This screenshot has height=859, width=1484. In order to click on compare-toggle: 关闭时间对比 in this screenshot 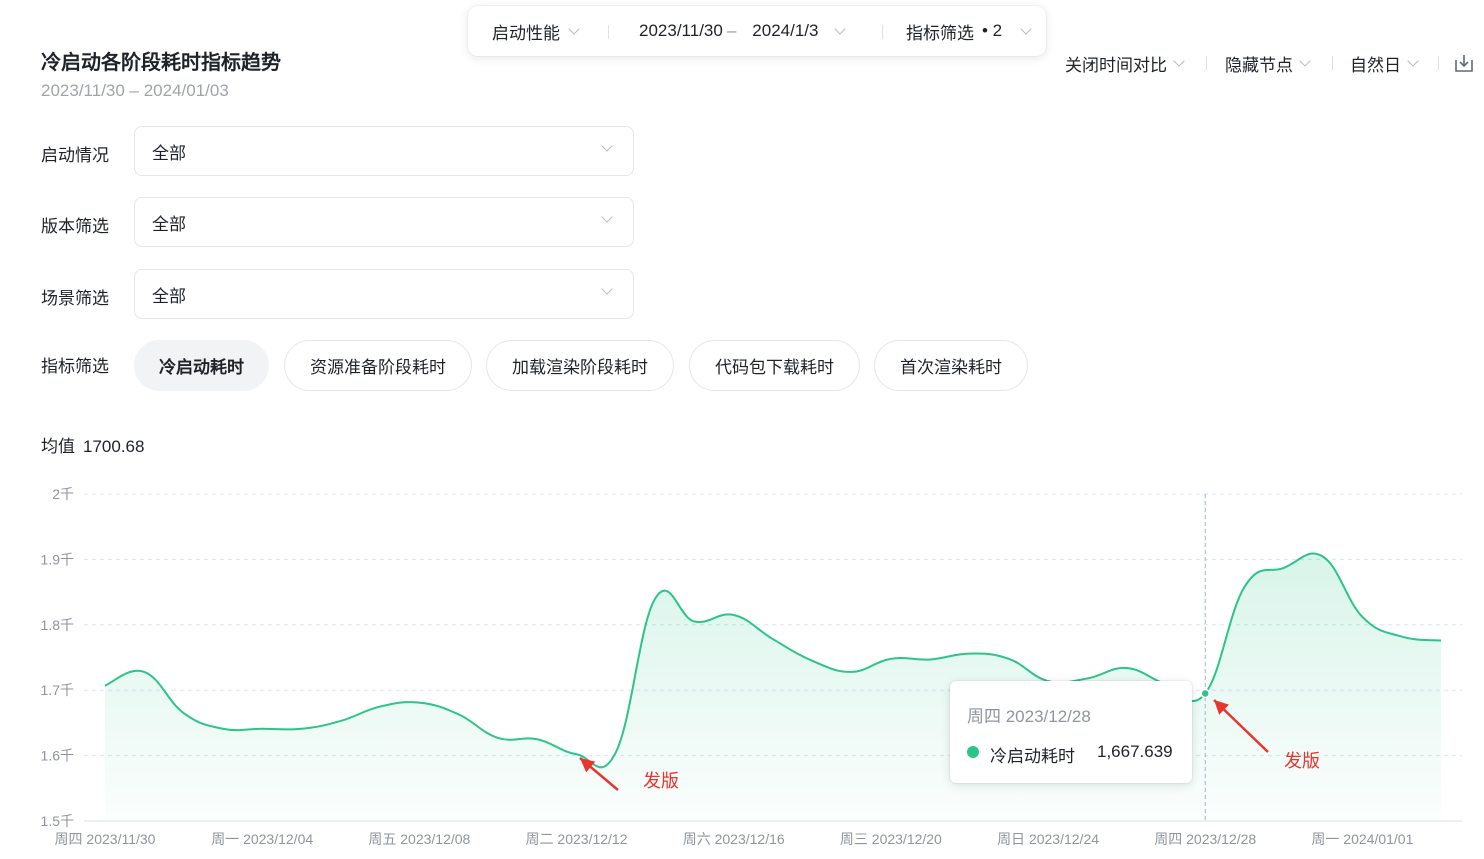, I will do `click(1125, 63)`.